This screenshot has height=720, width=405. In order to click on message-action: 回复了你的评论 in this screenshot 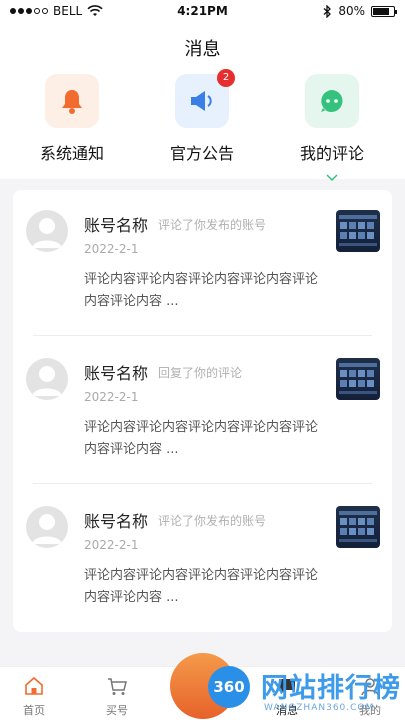, I will do `click(200, 373)`.